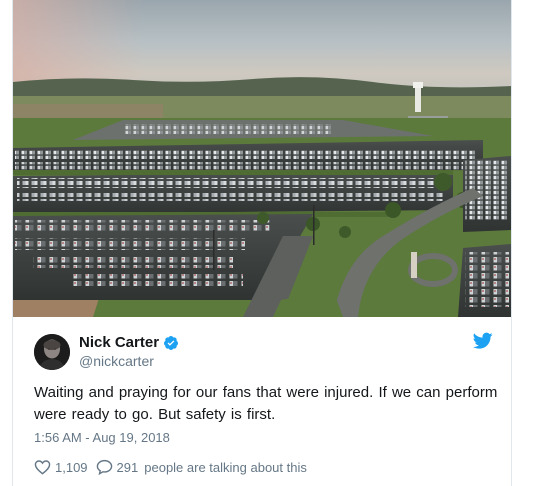 Image resolution: width=558 pixels, height=486 pixels. I want to click on talking-label: people are talking about this, so click(225, 467).